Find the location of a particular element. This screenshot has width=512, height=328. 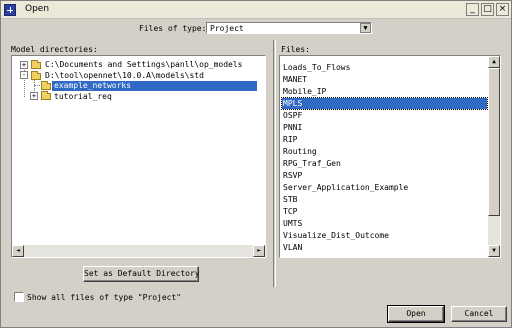

panel-splitter is located at coordinates (274, 163).